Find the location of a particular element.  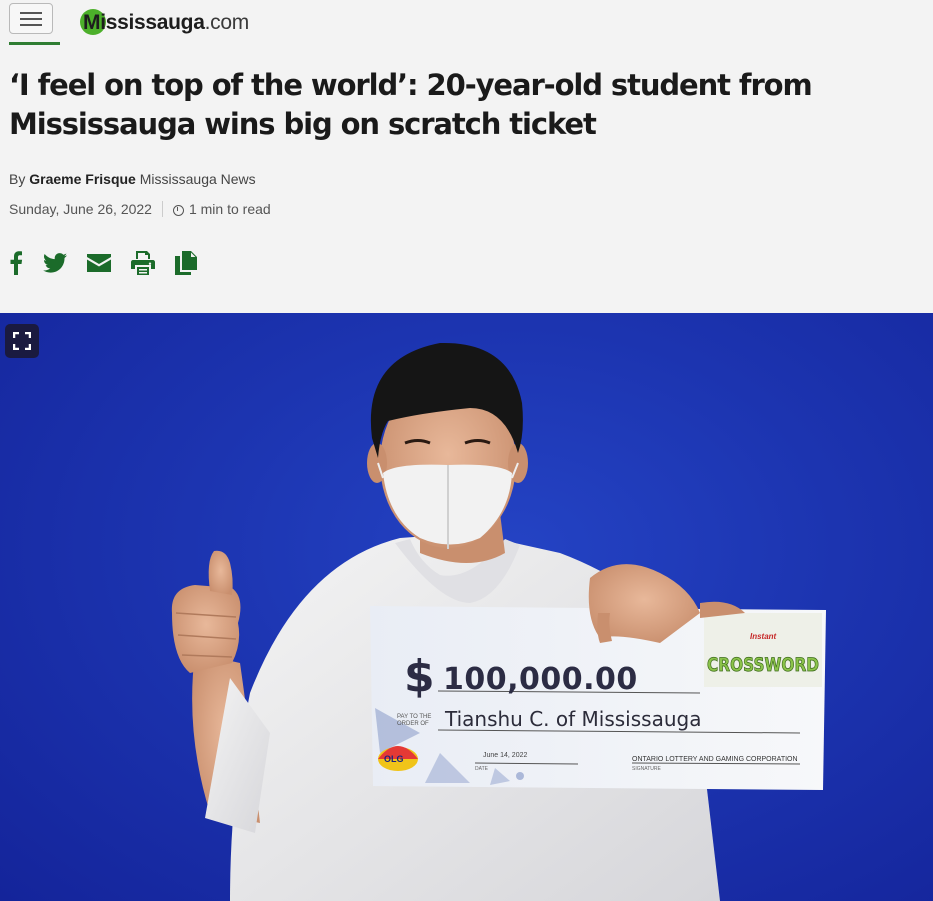

pay-to-label-1: PAY TO THE is located at coordinates (414, 717).